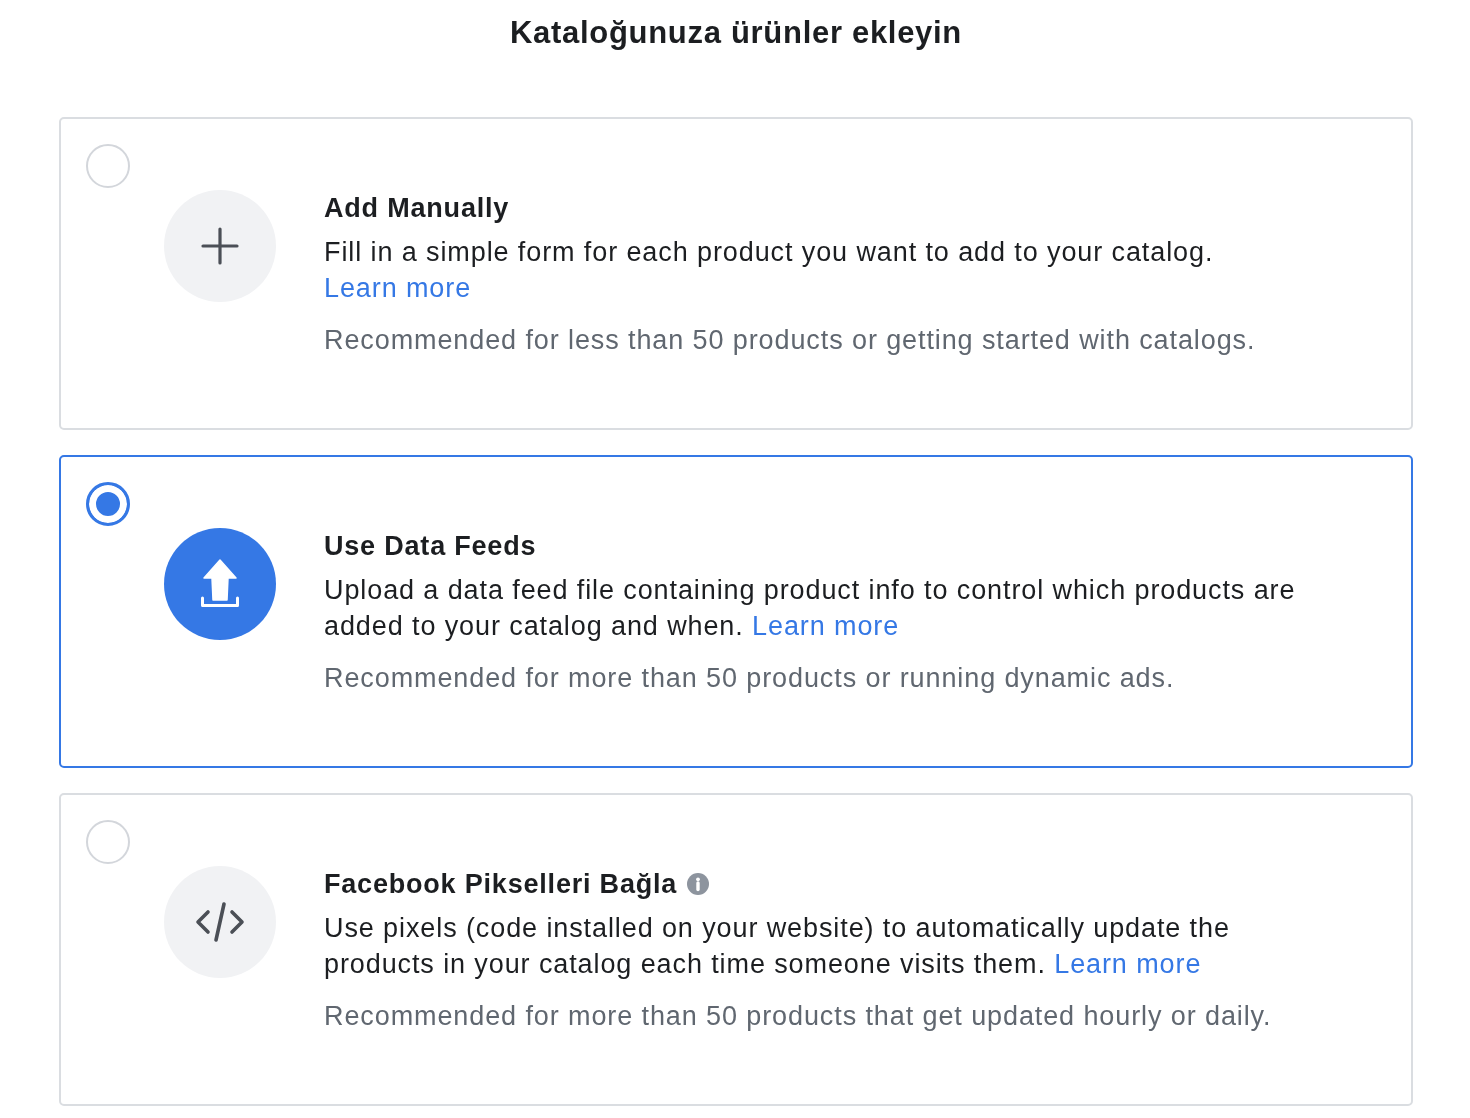  What do you see at coordinates (417, 208) in the screenshot?
I see `option-title: Add Manually` at bounding box center [417, 208].